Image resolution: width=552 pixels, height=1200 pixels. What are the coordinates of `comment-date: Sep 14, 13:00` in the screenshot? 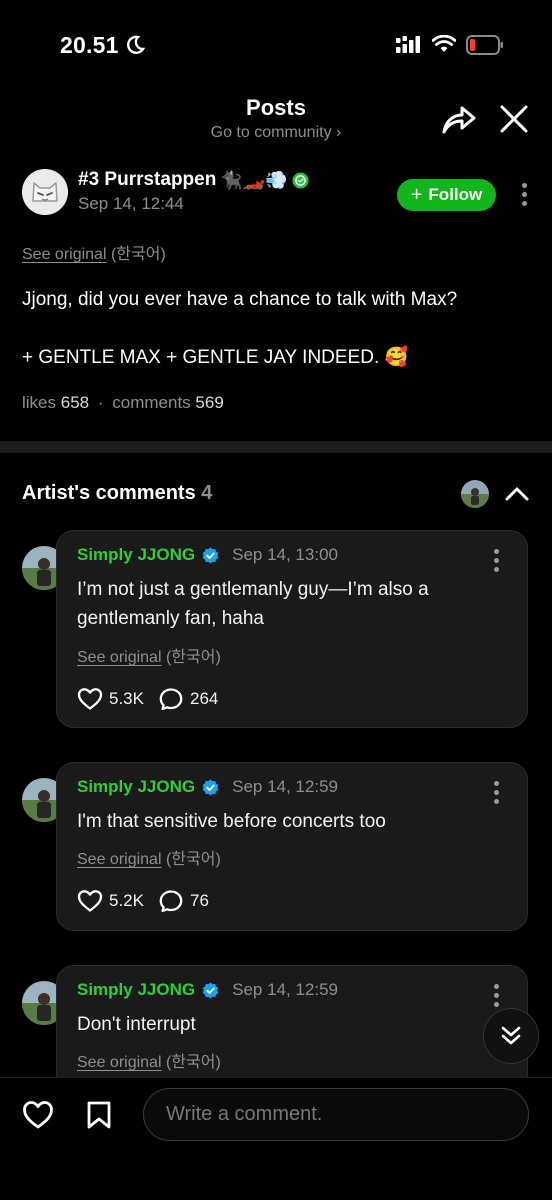 It's located at (285, 554).